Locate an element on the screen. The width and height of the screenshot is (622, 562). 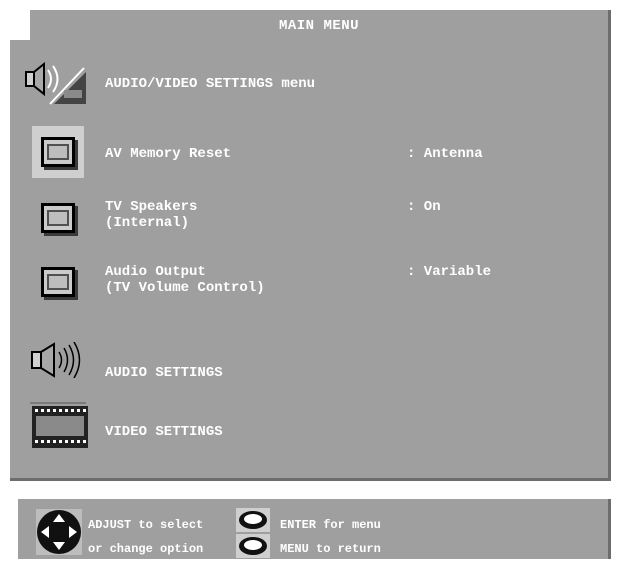
av-memory-reset-value: : Antenna is located at coordinates (445, 154).